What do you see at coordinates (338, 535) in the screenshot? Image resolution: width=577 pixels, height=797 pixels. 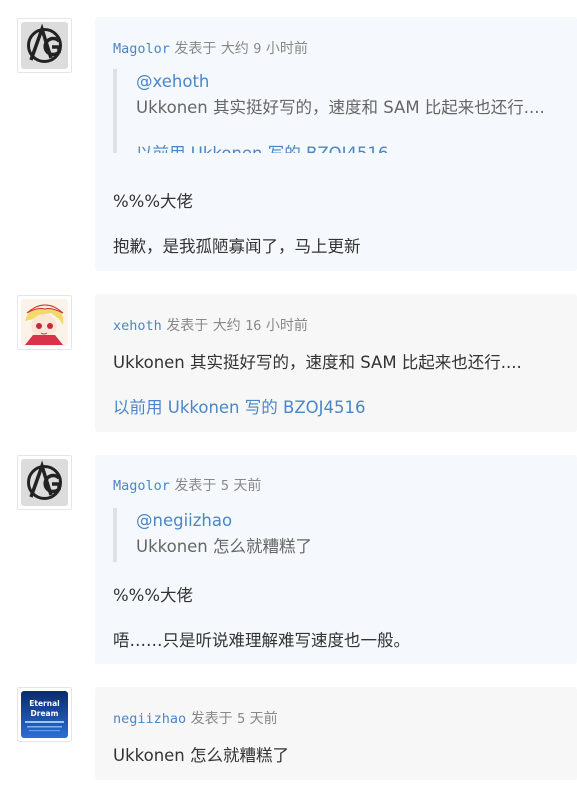 I see `quote-block: @negiizhao Ukkonen 怎么就糟糕了` at bounding box center [338, 535].